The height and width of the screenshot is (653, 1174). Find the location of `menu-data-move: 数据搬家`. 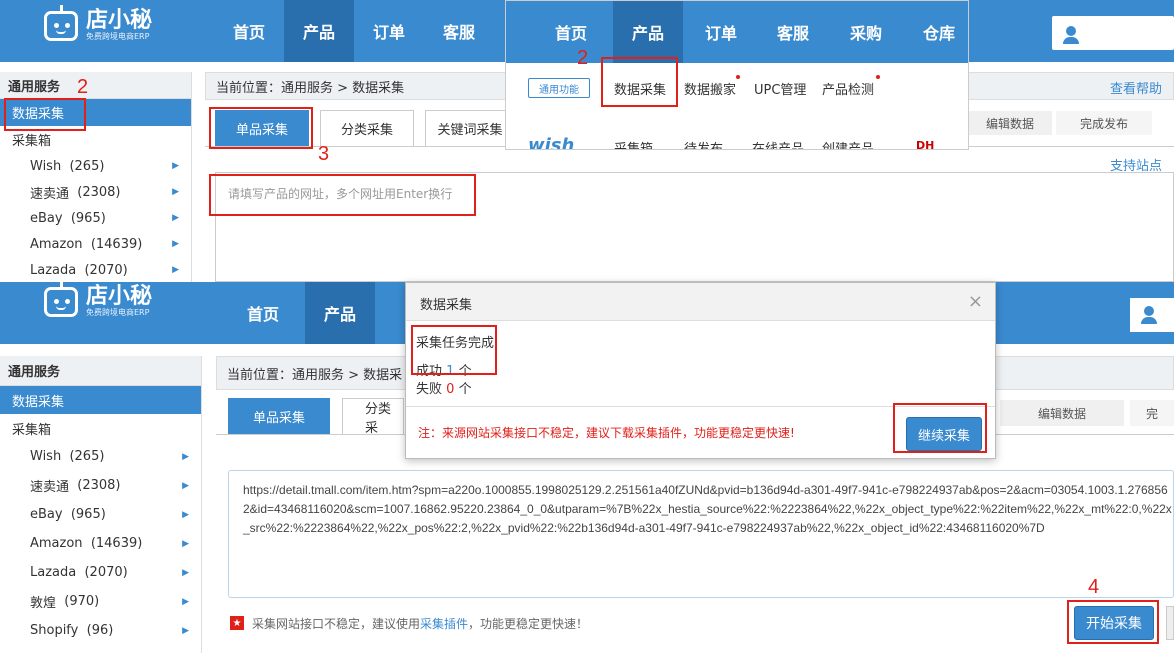

menu-data-move: 数据搬家 is located at coordinates (710, 88).